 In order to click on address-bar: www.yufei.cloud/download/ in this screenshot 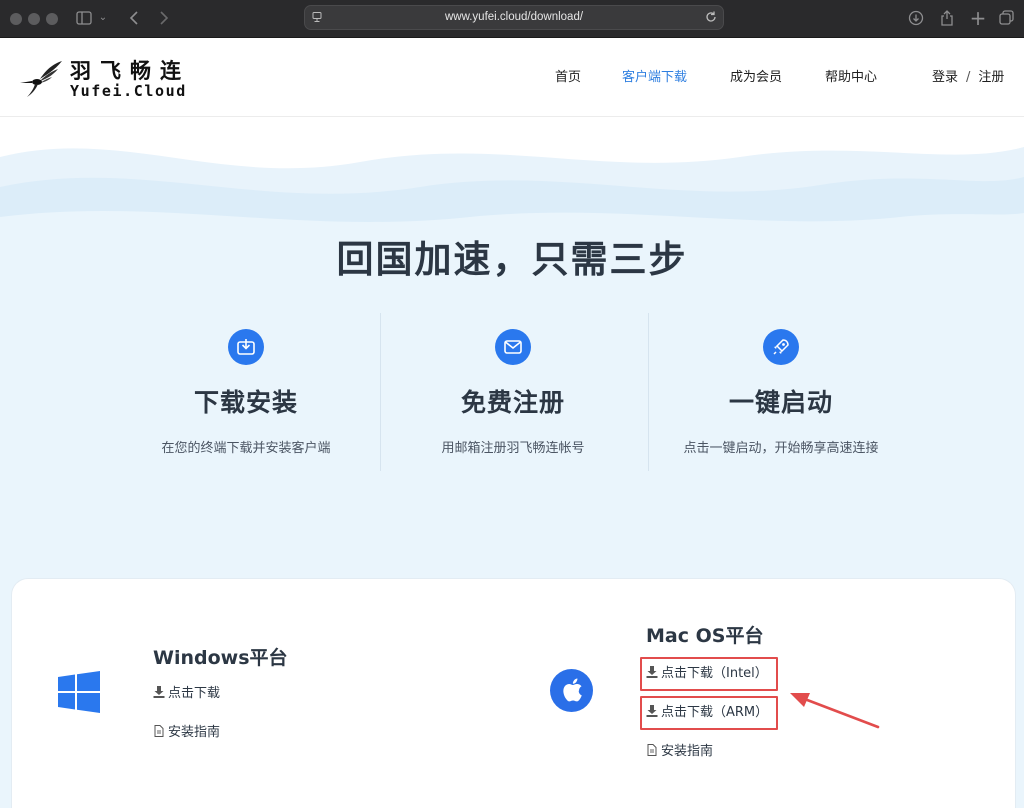, I will do `click(514, 17)`.